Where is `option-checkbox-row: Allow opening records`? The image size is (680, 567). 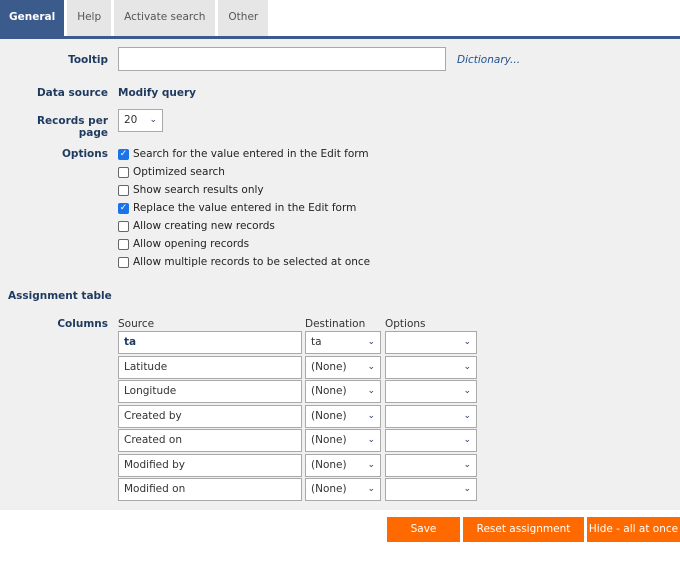
option-checkbox-row: Allow opening records is located at coordinates (183, 244).